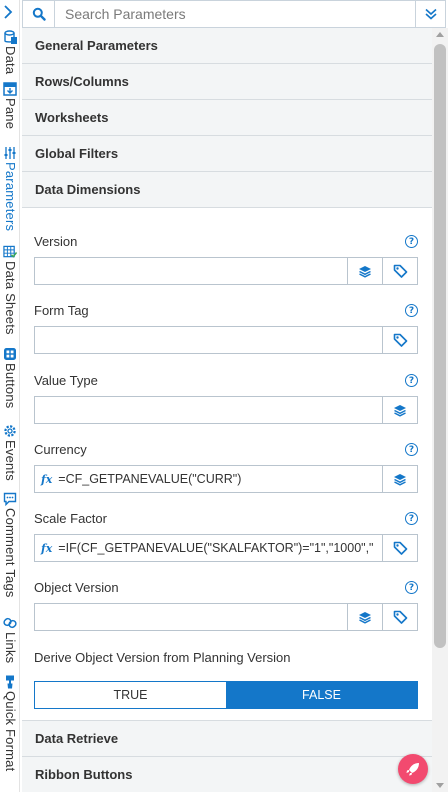  Describe the element at coordinates (10, 153) in the screenshot. I see `sliders-icon` at that location.